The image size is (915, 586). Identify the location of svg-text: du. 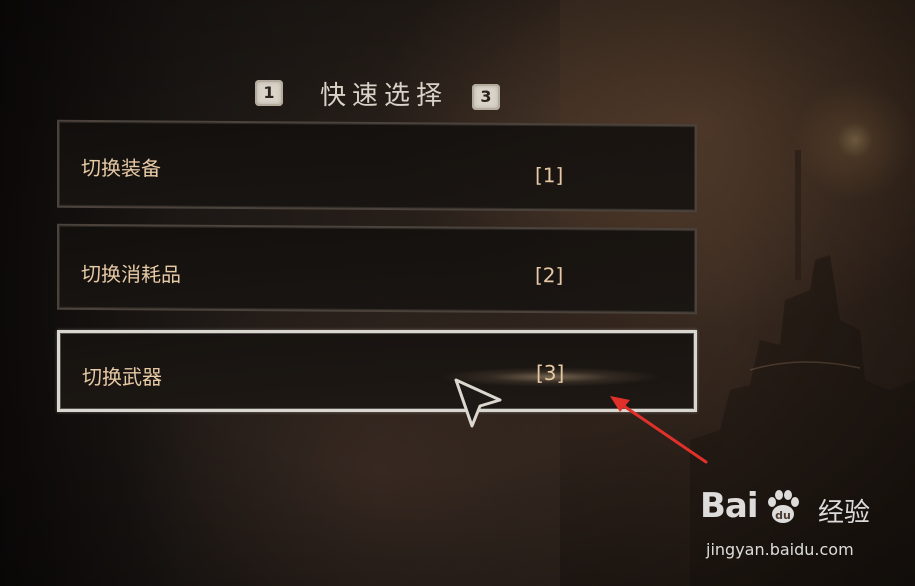
(783, 515).